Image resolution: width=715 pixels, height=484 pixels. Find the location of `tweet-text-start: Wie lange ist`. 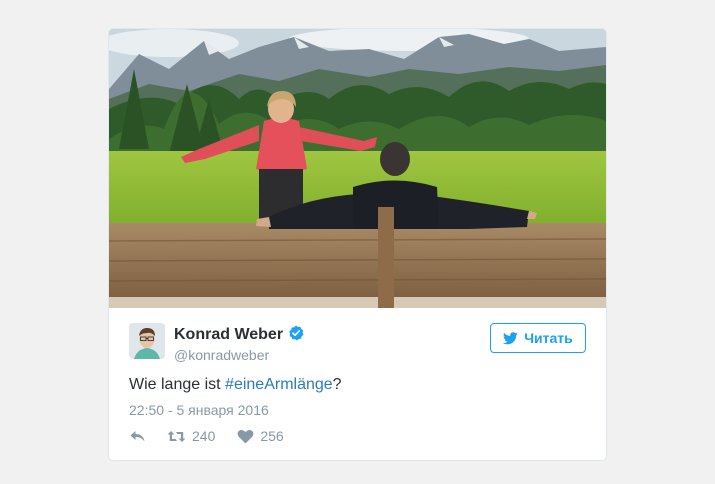

tweet-text-start: Wie lange ist is located at coordinates (177, 384).